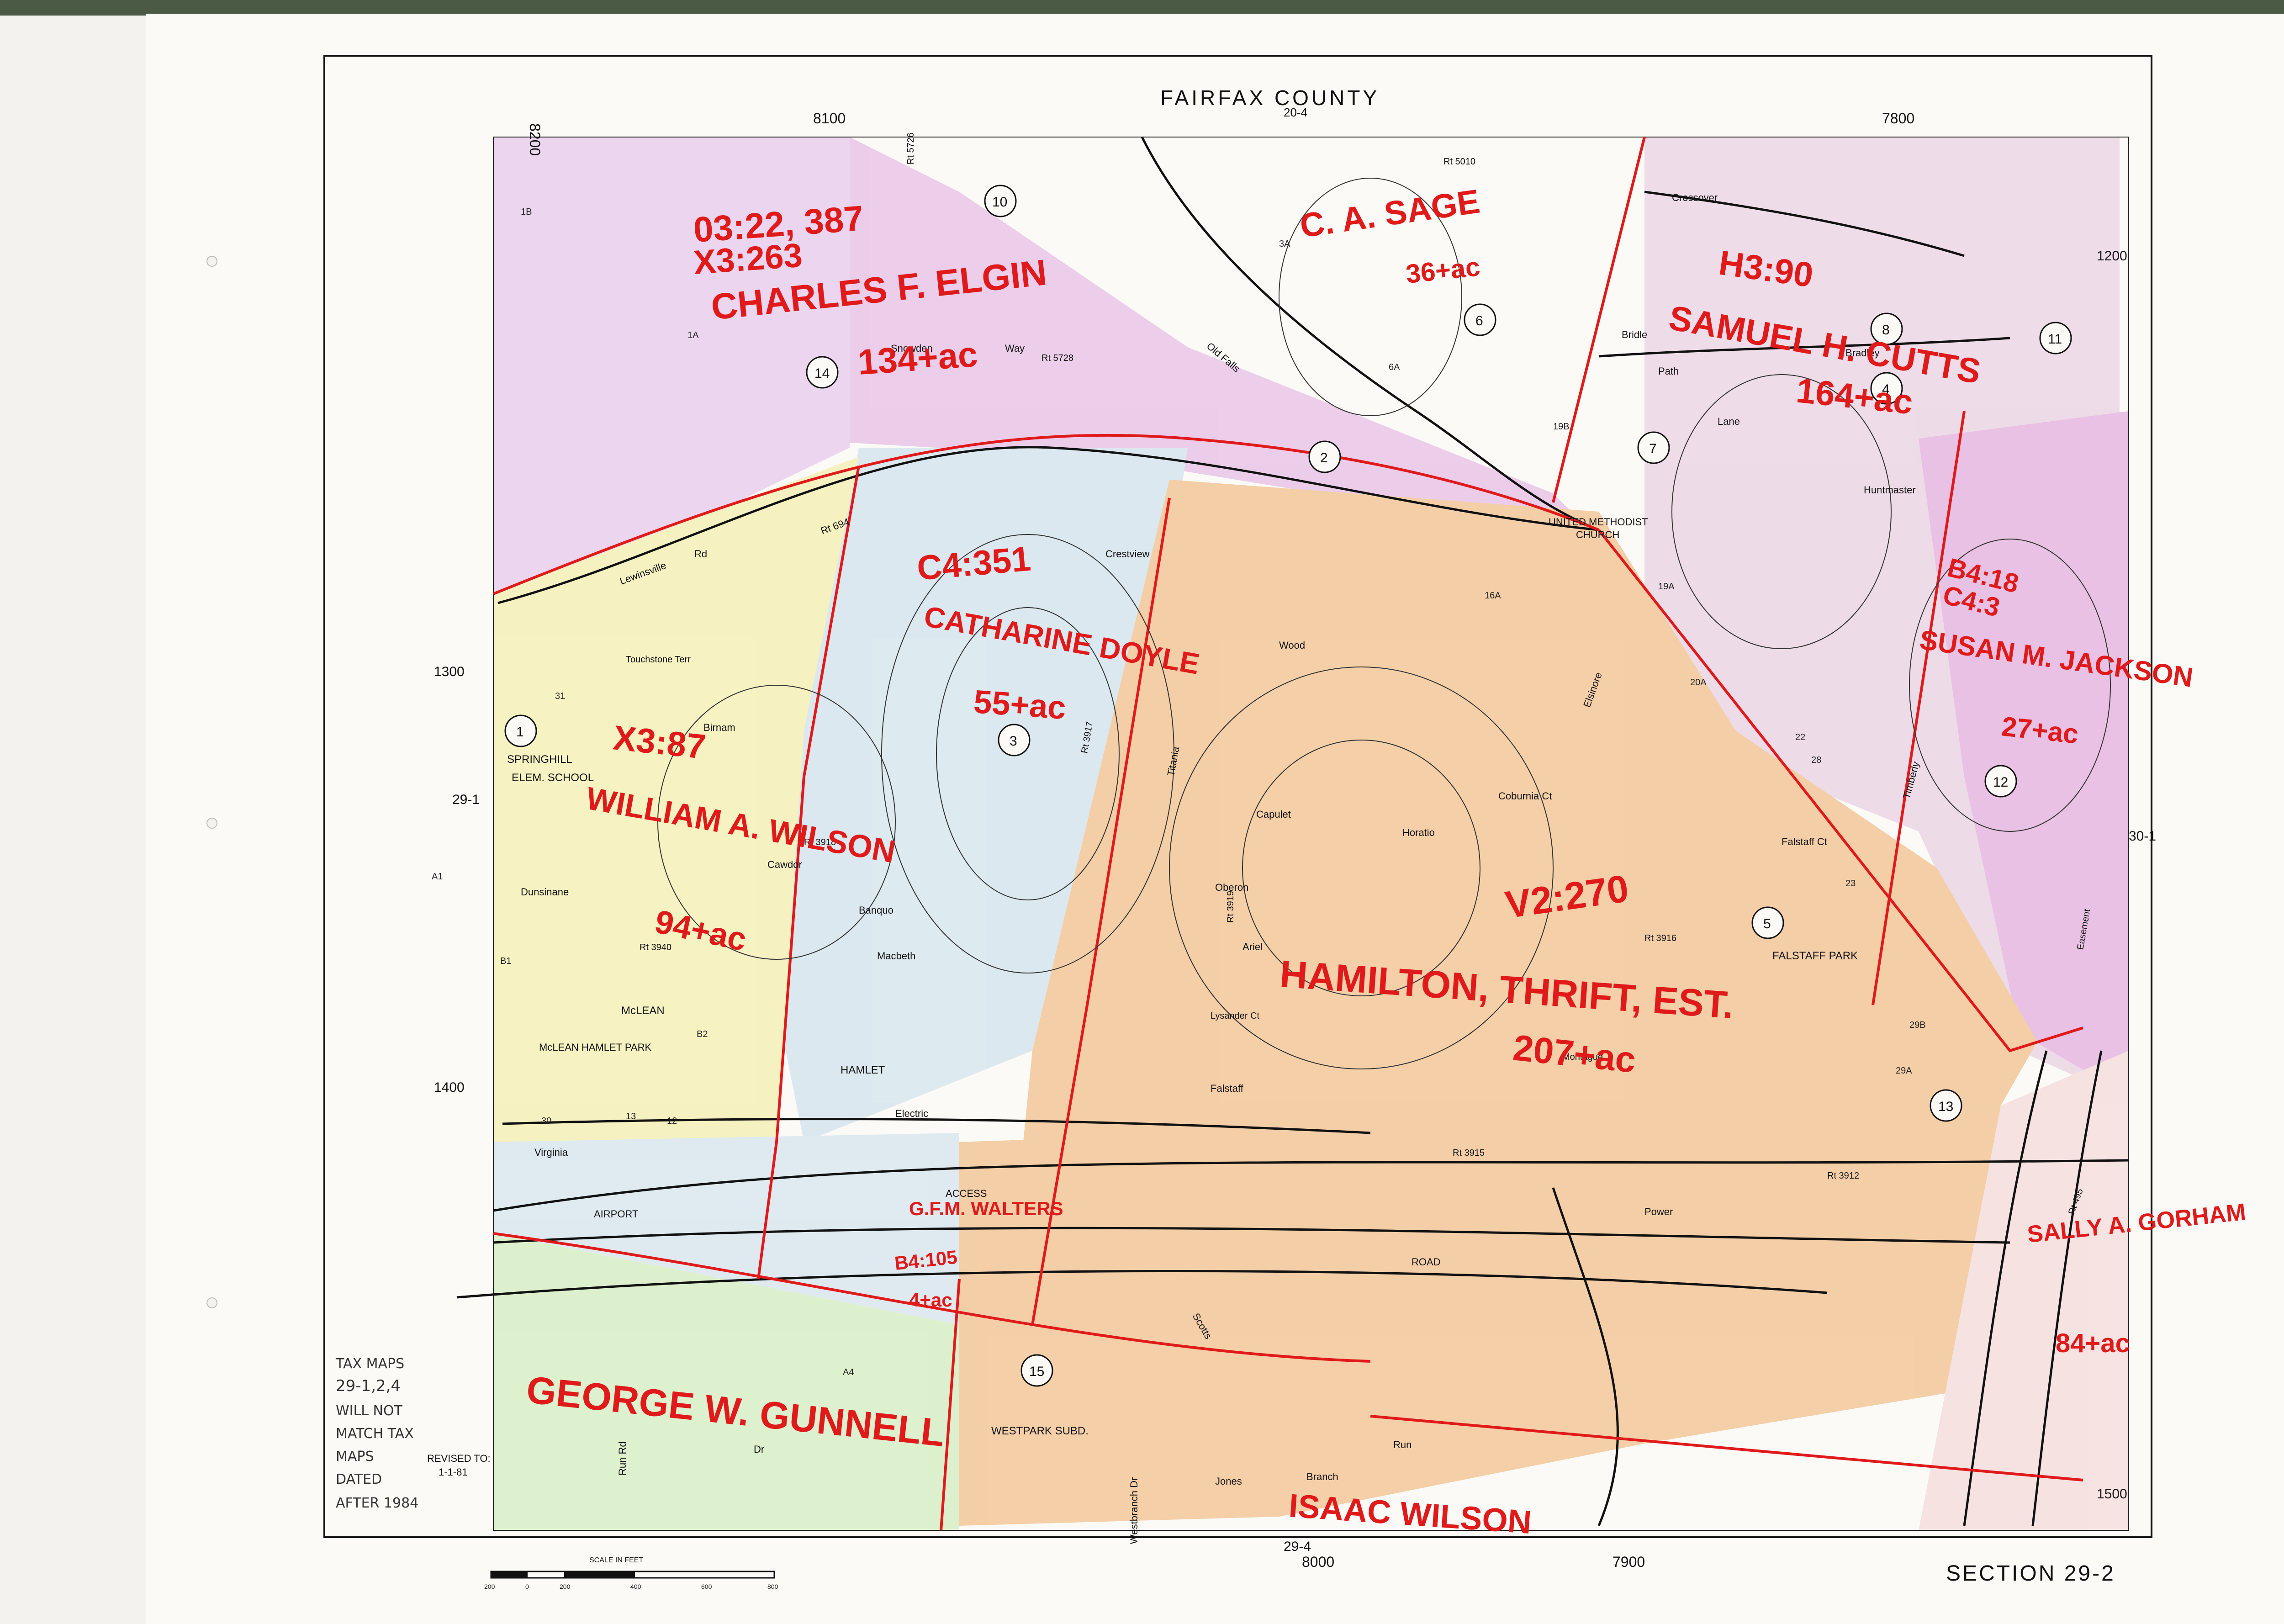 This screenshot has height=1624, width=2284. What do you see at coordinates (1410, 1514) in the screenshot?
I see `isaac-wilson-name: ISAAC WILSON` at bounding box center [1410, 1514].